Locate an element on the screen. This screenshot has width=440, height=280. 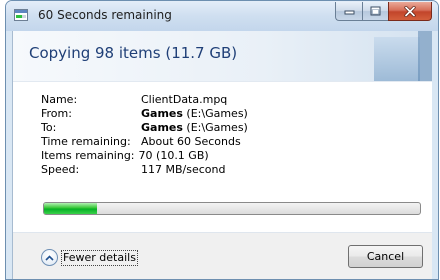
speed-label: Speed: is located at coordinates (60, 169).